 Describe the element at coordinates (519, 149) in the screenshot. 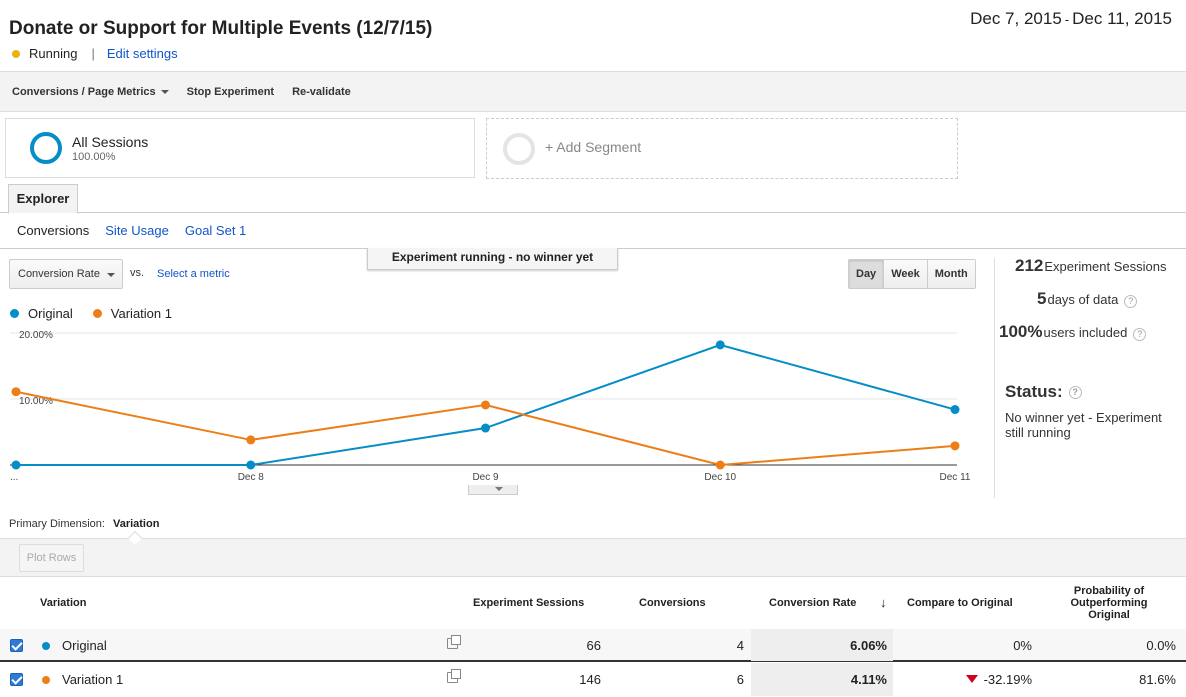

I see `empty-segment-ring-icon` at that location.